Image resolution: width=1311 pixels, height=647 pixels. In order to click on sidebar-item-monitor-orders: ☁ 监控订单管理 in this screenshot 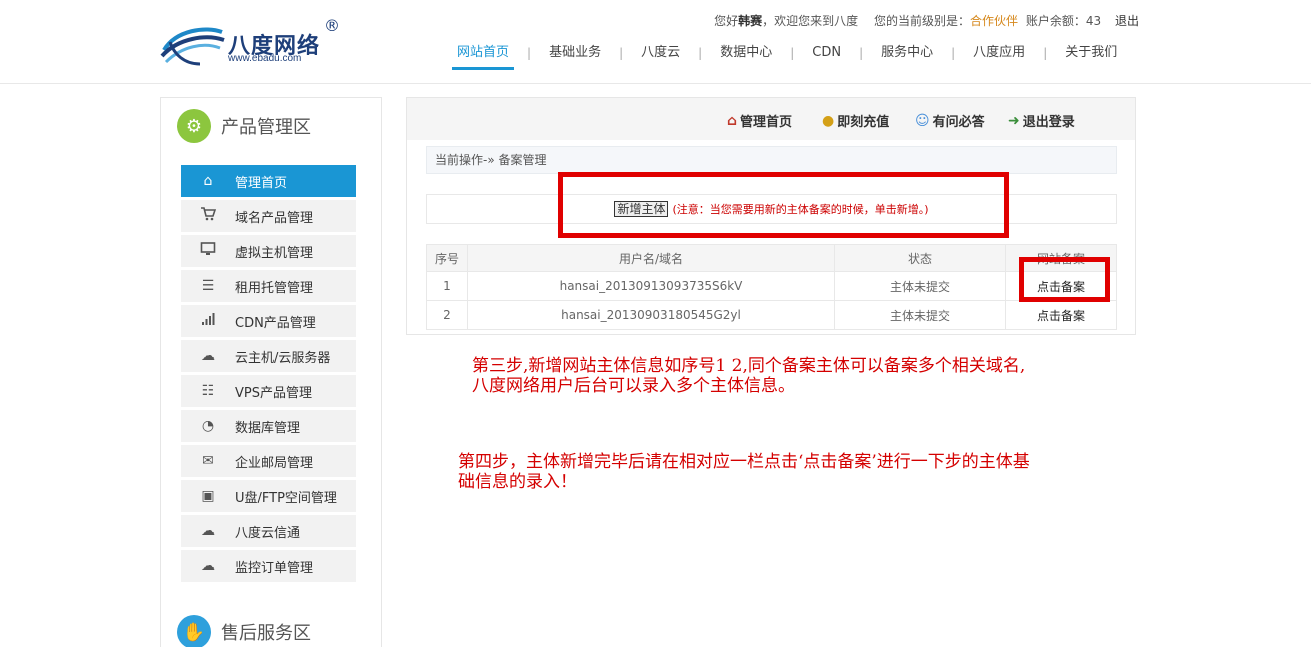, I will do `click(268, 566)`.